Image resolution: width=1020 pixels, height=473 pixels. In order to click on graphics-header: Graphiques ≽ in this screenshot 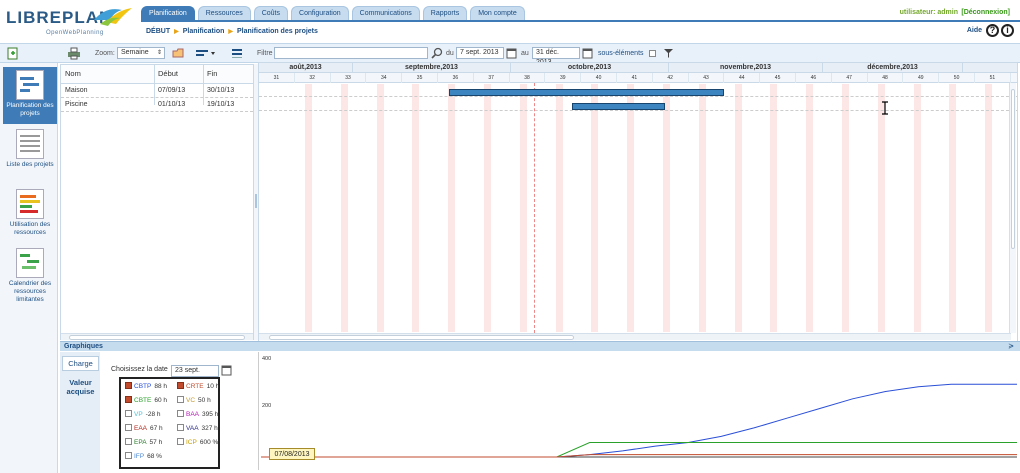, I will do `click(540, 346)`.